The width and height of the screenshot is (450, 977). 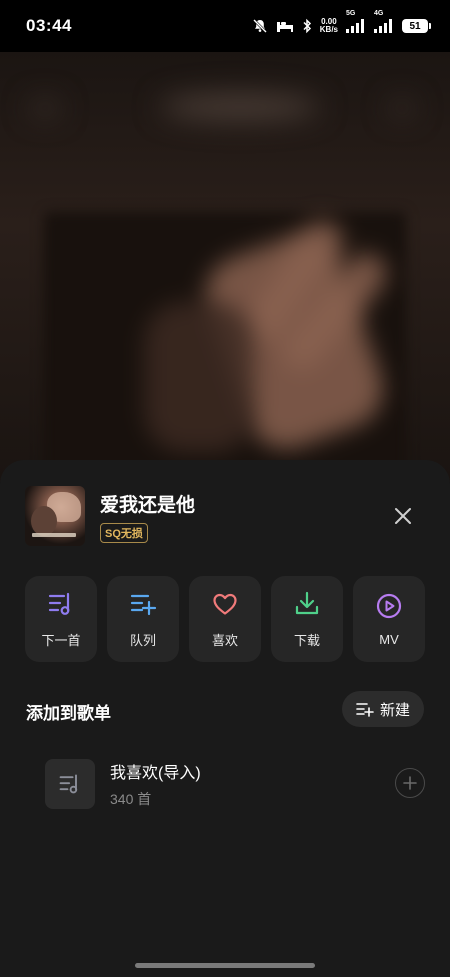 I want to click on song-info: 爱我还是他 SQ无损, so click(x=147, y=516).